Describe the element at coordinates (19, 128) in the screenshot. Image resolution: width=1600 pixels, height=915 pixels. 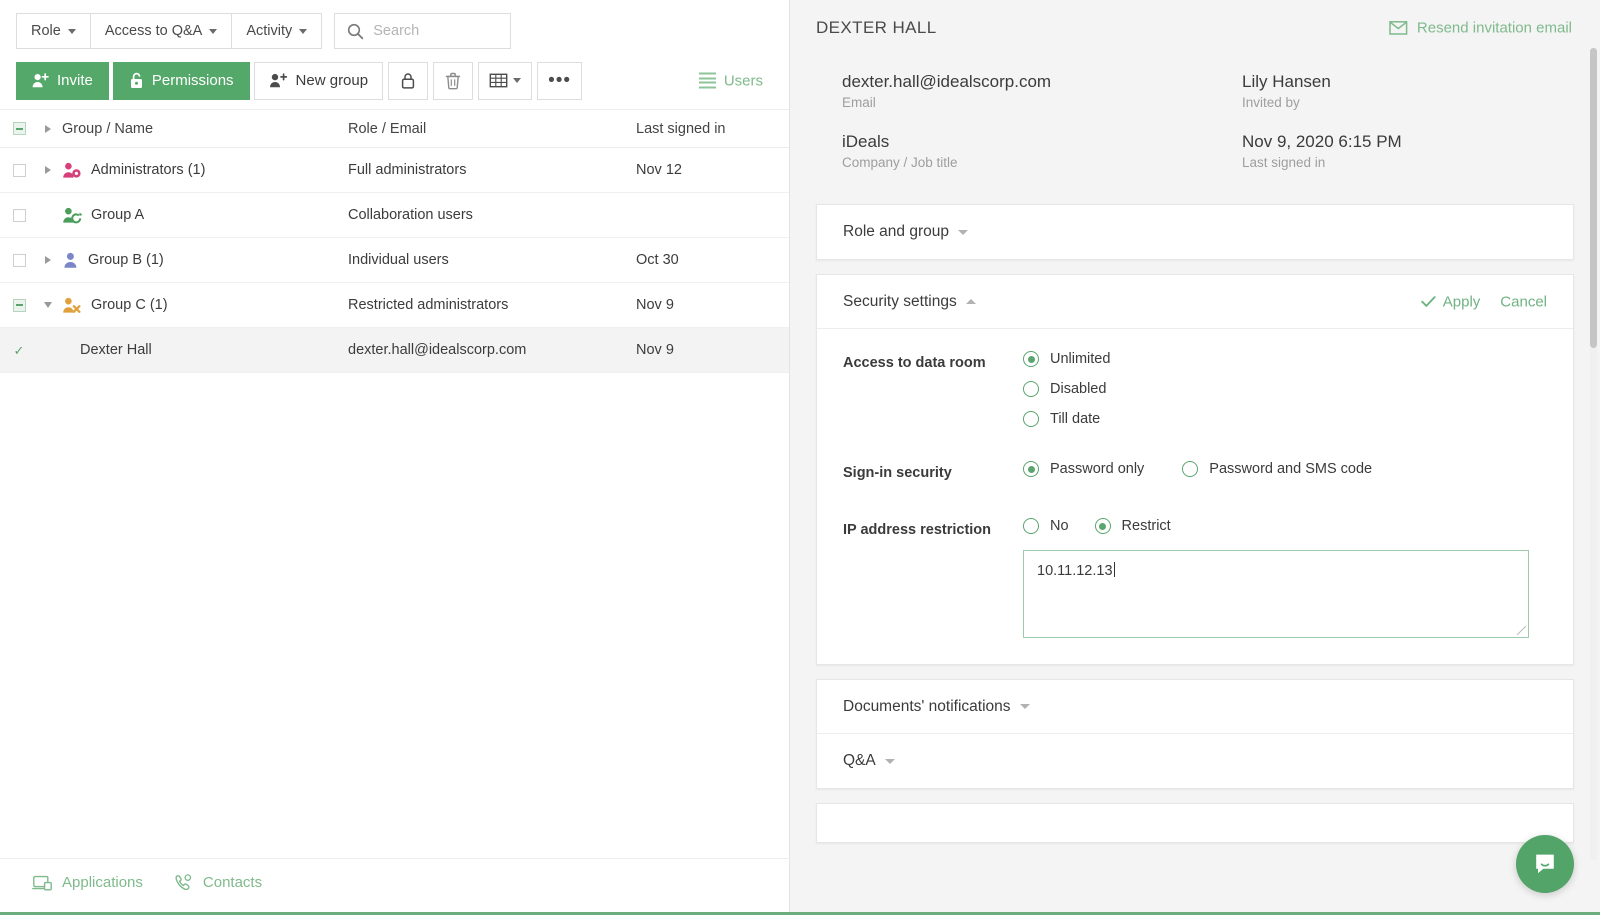
I see `select-all-checkbox` at that location.